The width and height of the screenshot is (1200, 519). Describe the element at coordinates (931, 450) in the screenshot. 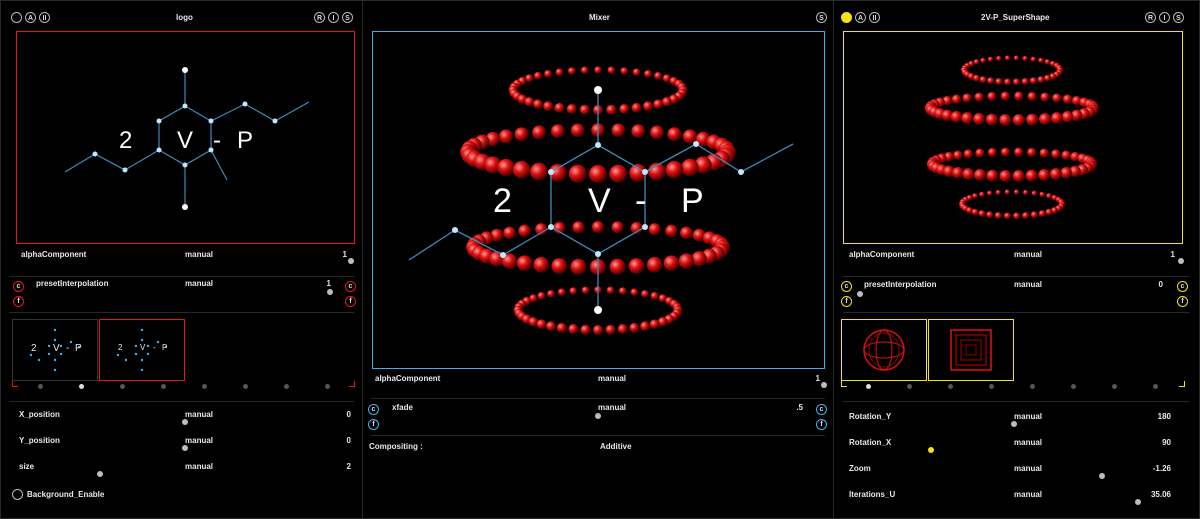

I see `rotation-x-slider` at that location.